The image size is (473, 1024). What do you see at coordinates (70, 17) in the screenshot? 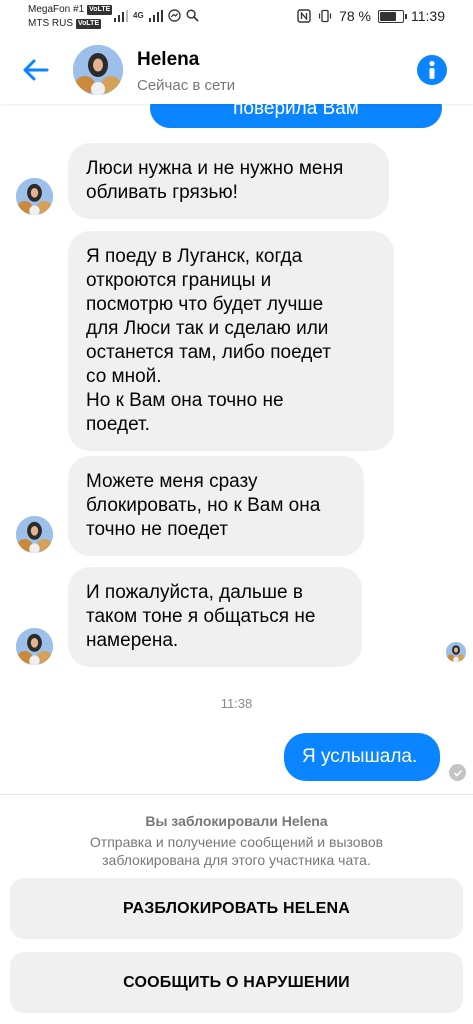
I see `carrier-info: MegaFon #1 VoLTE MTS RUS VoLTE` at bounding box center [70, 17].